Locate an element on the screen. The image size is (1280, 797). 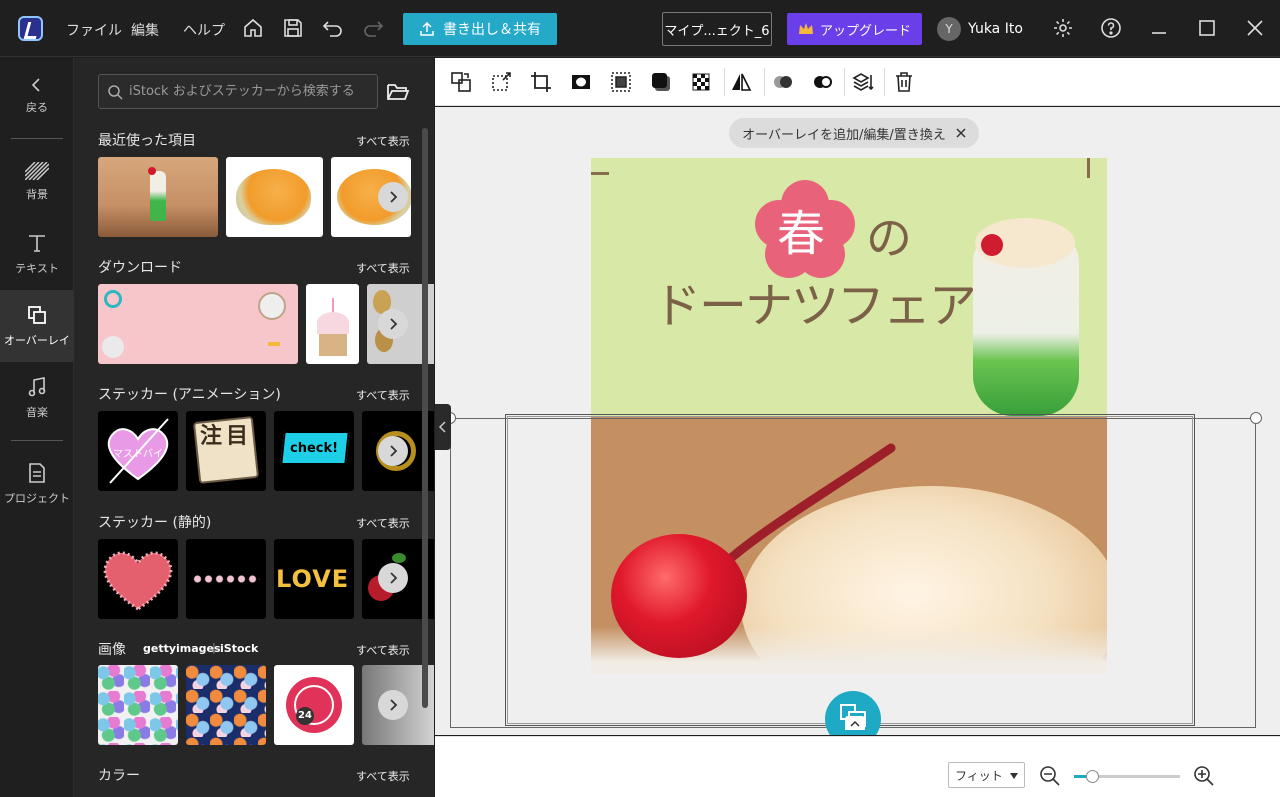
border-icon is located at coordinates (621, 82).